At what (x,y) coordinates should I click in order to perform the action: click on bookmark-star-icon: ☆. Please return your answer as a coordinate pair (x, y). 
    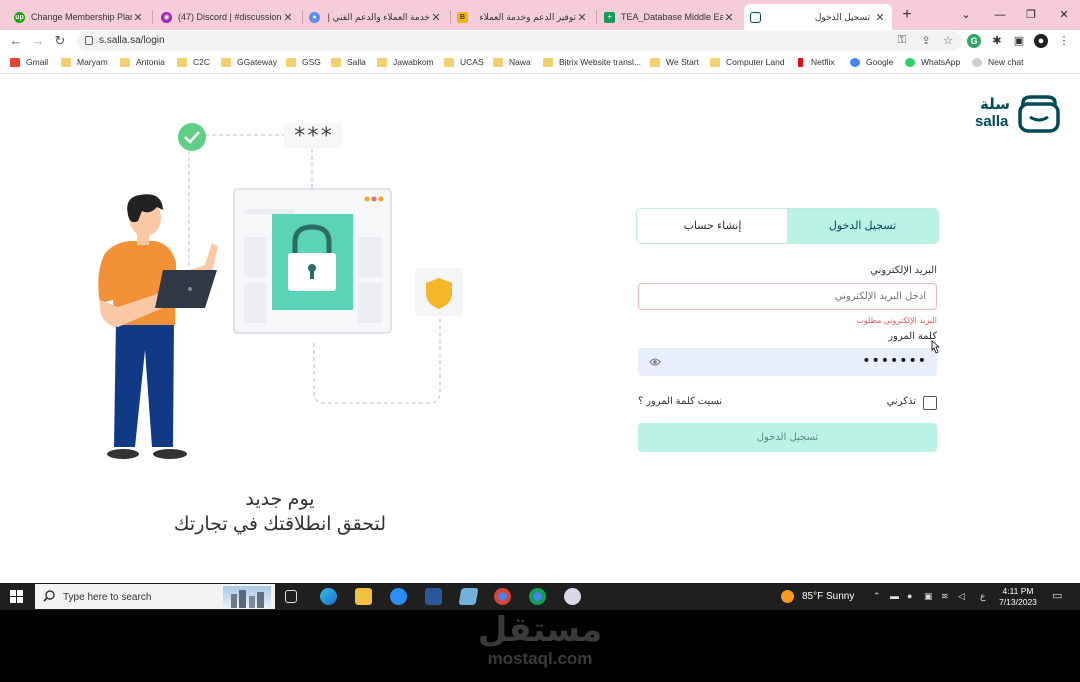
    Looking at the image, I should click on (948, 40).